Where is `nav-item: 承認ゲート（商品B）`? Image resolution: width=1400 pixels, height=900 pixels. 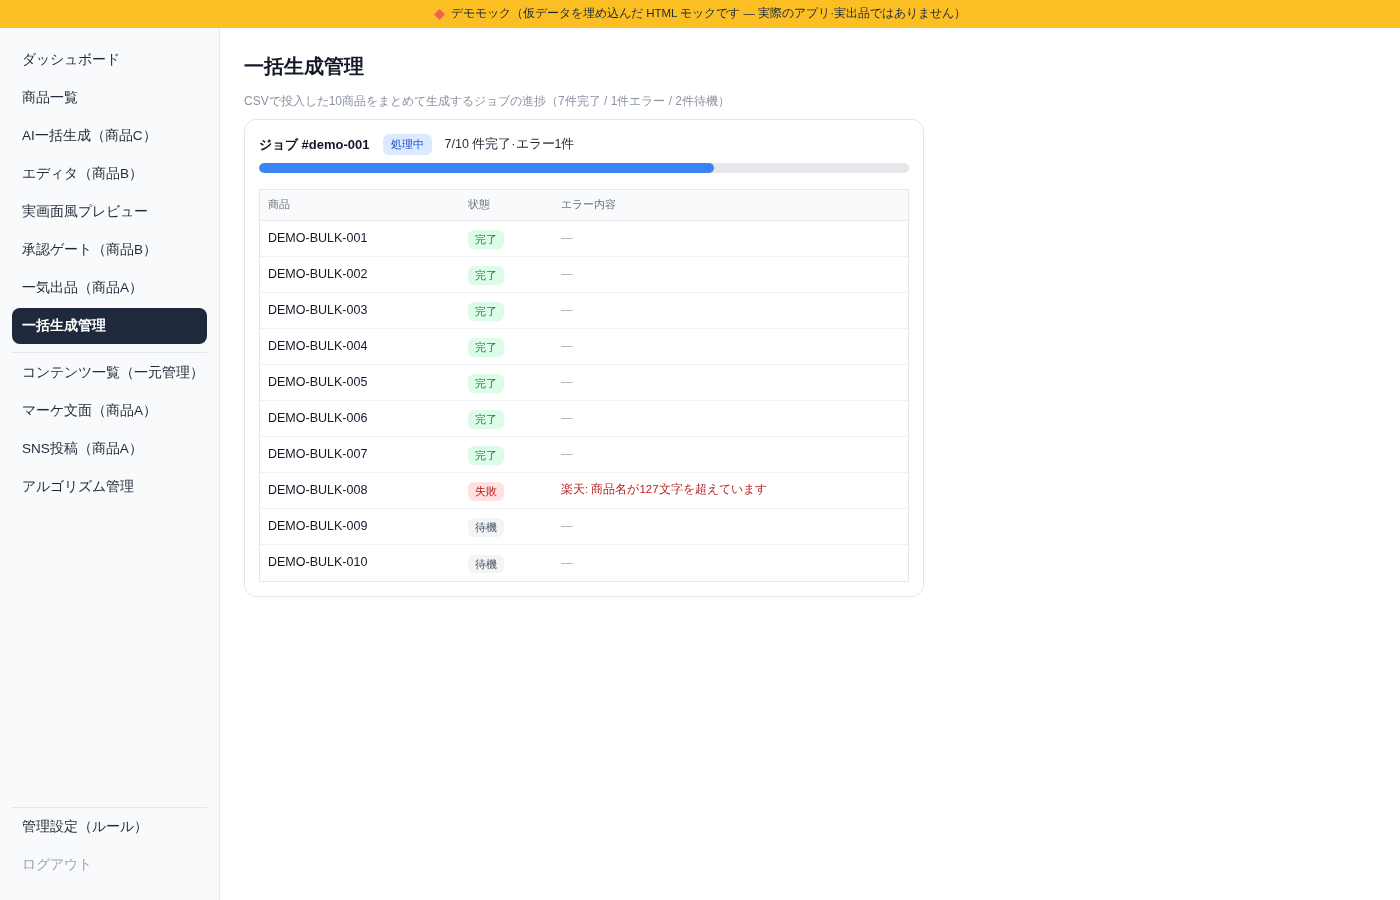
nav-item: 承認ゲート（商品B） is located at coordinates (109, 250).